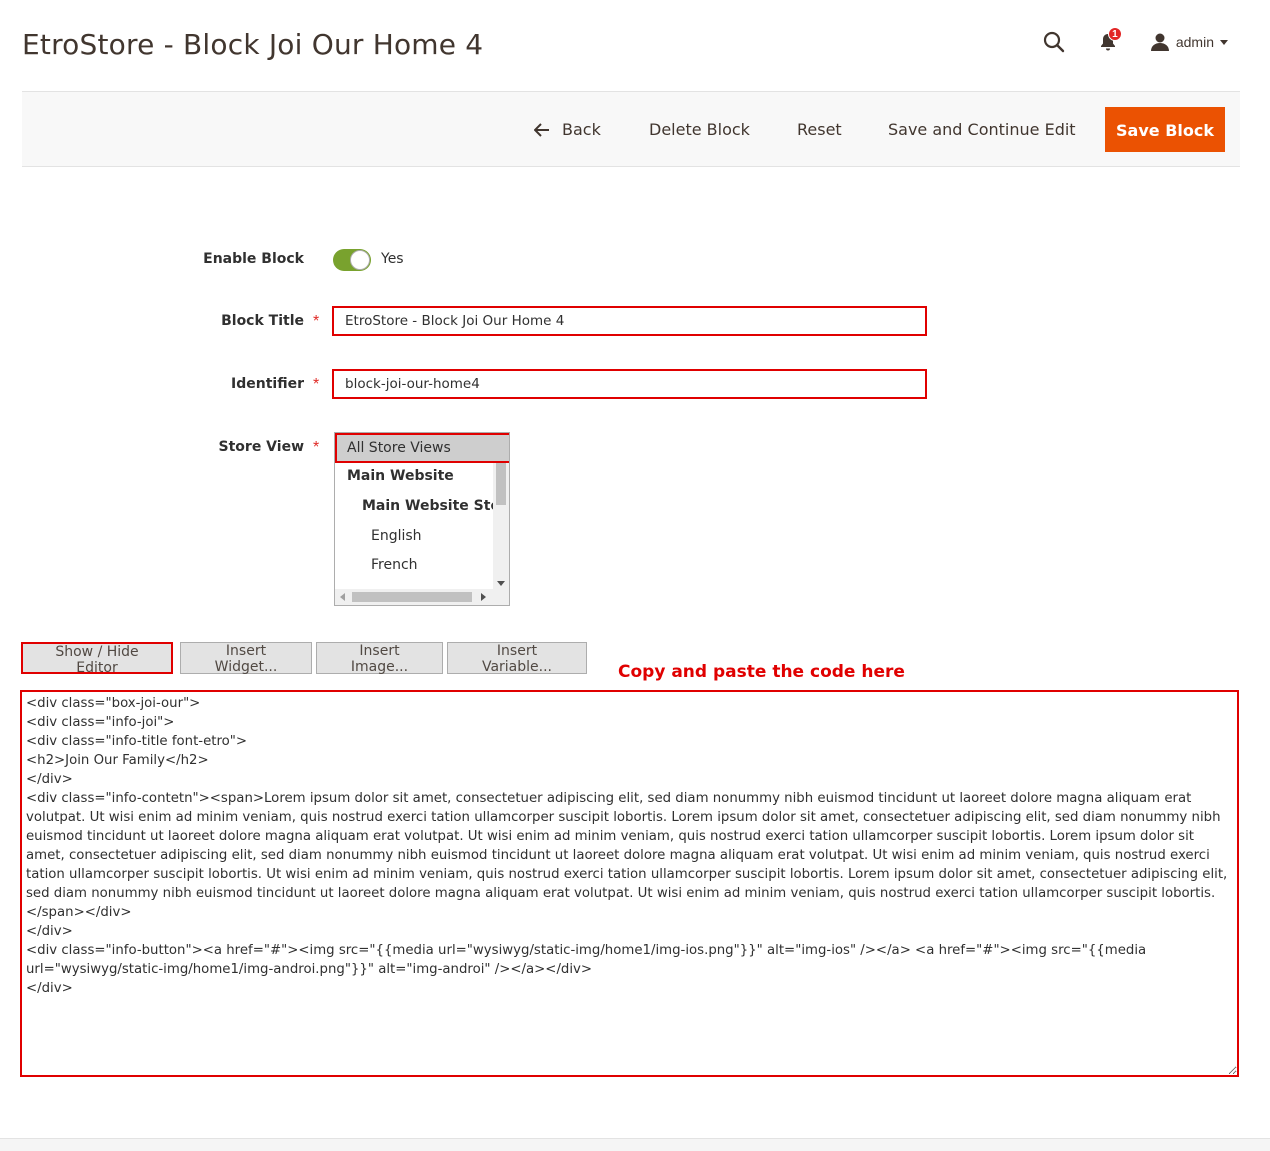  I want to click on header-actions: 1 admin, so click(1135, 40).